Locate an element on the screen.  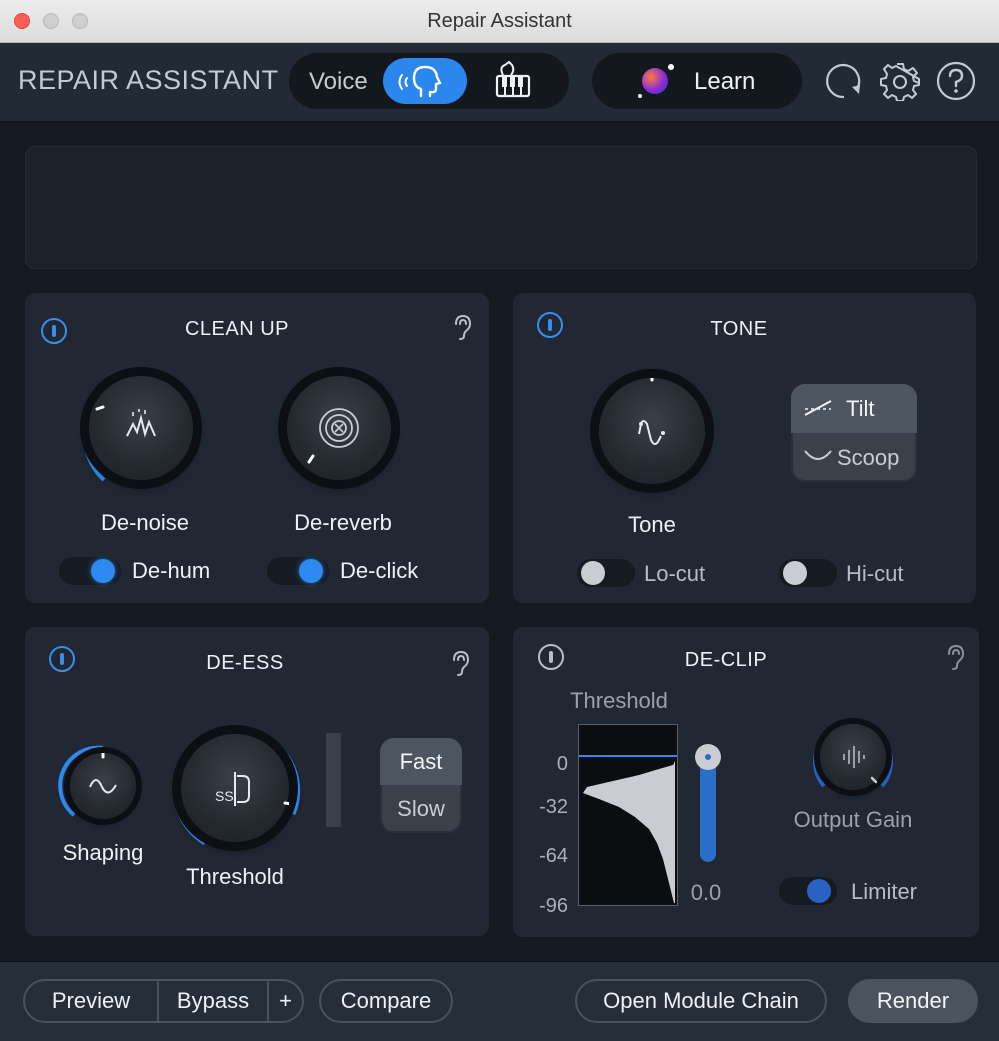
learn-orb-icon is located at coordinates (656, 81).